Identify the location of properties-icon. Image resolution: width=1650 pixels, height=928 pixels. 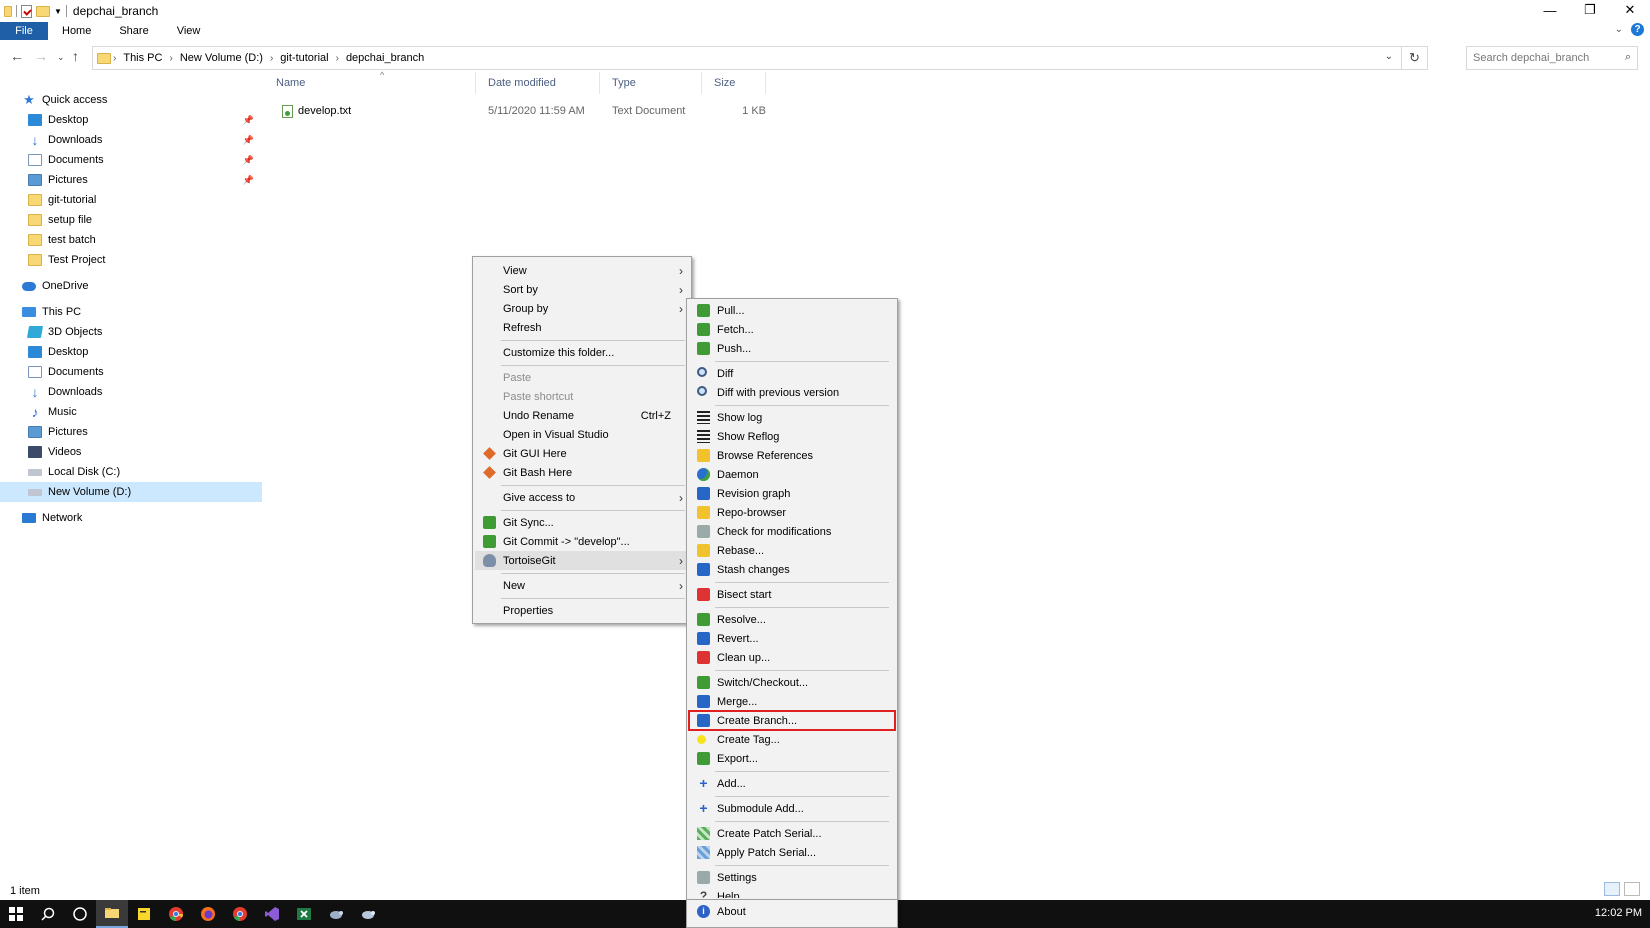
(26, 11).